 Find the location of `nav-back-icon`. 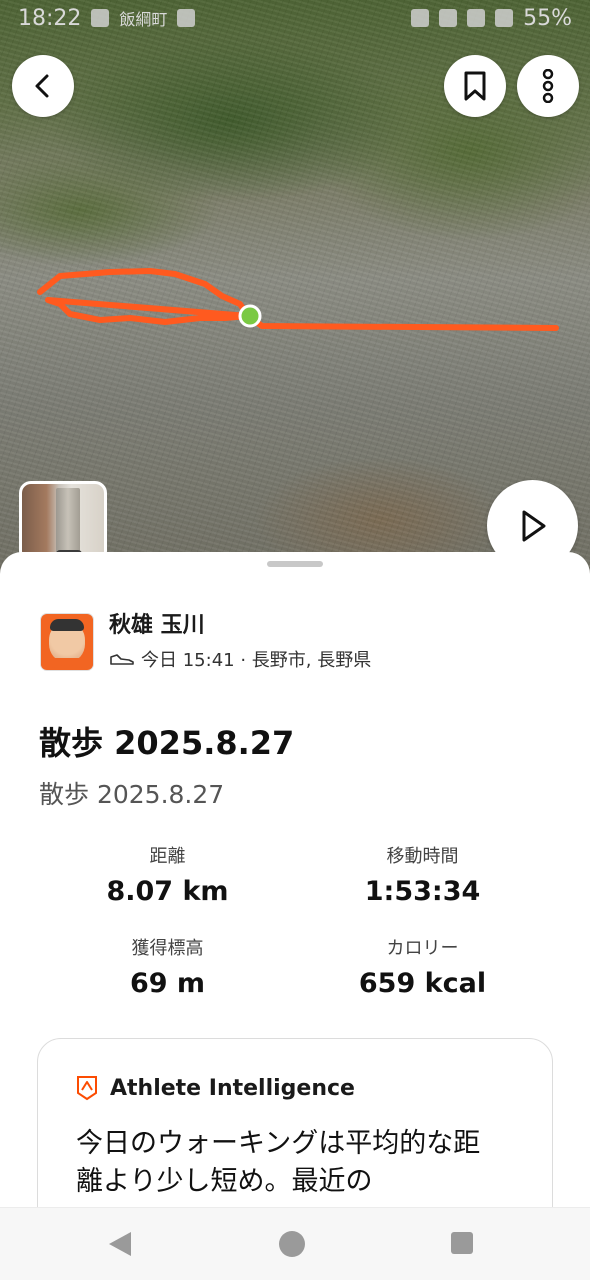

nav-back-icon is located at coordinates (120, 1244).